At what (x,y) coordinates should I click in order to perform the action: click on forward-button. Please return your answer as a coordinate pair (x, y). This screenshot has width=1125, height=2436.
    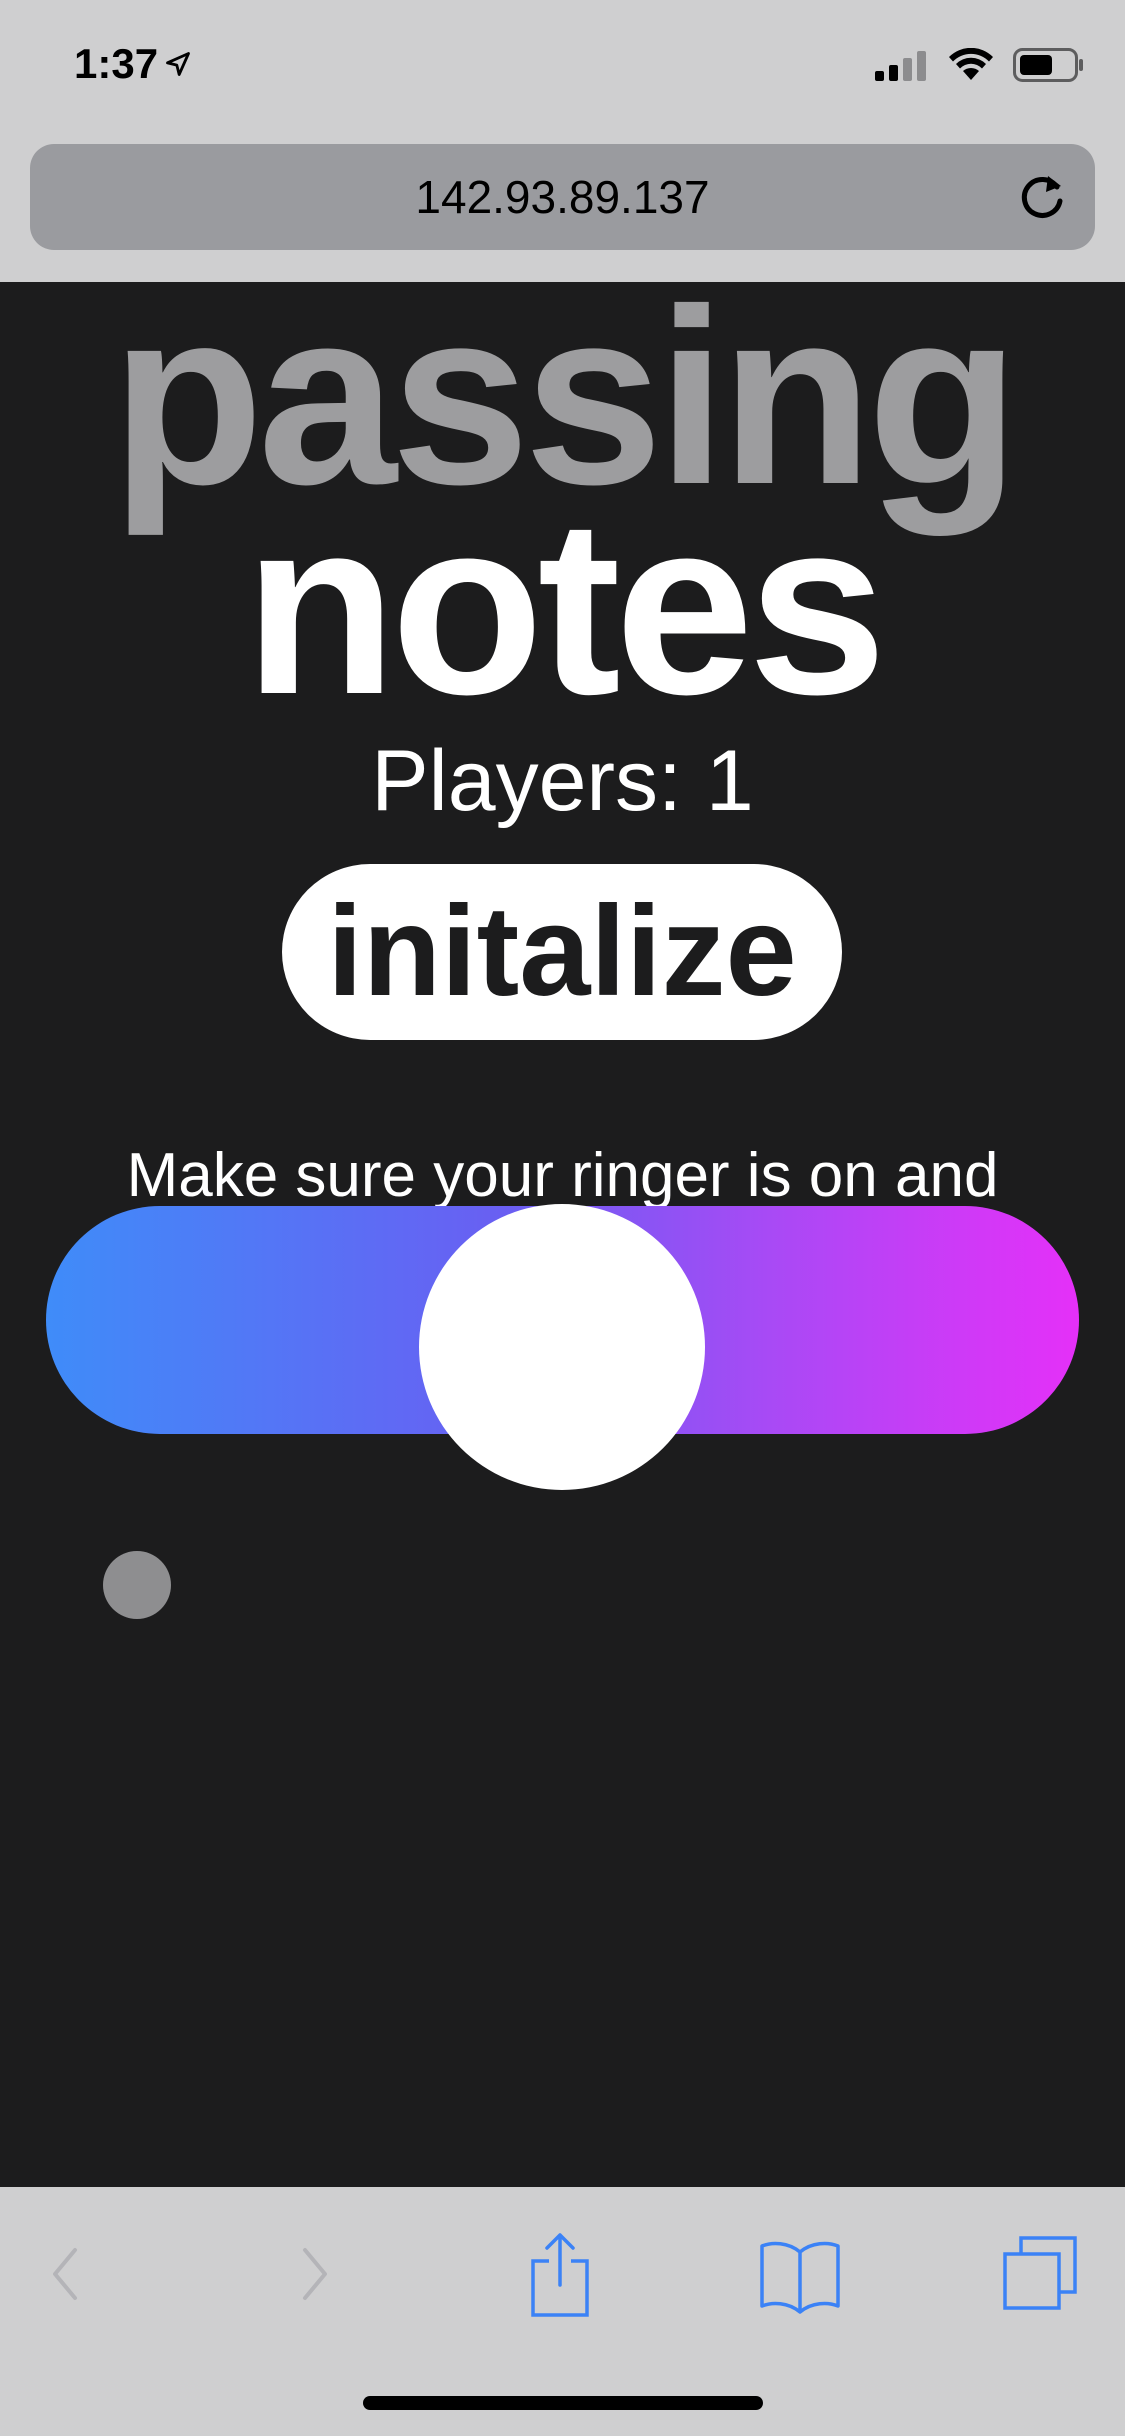
    Looking at the image, I should click on (315, 2274).